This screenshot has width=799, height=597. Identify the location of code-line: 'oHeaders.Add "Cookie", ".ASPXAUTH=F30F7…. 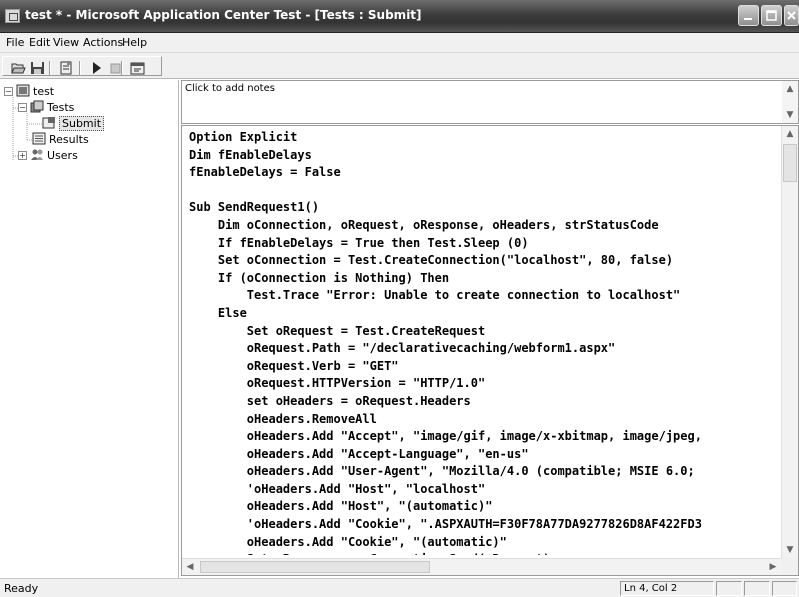
(485, 525).